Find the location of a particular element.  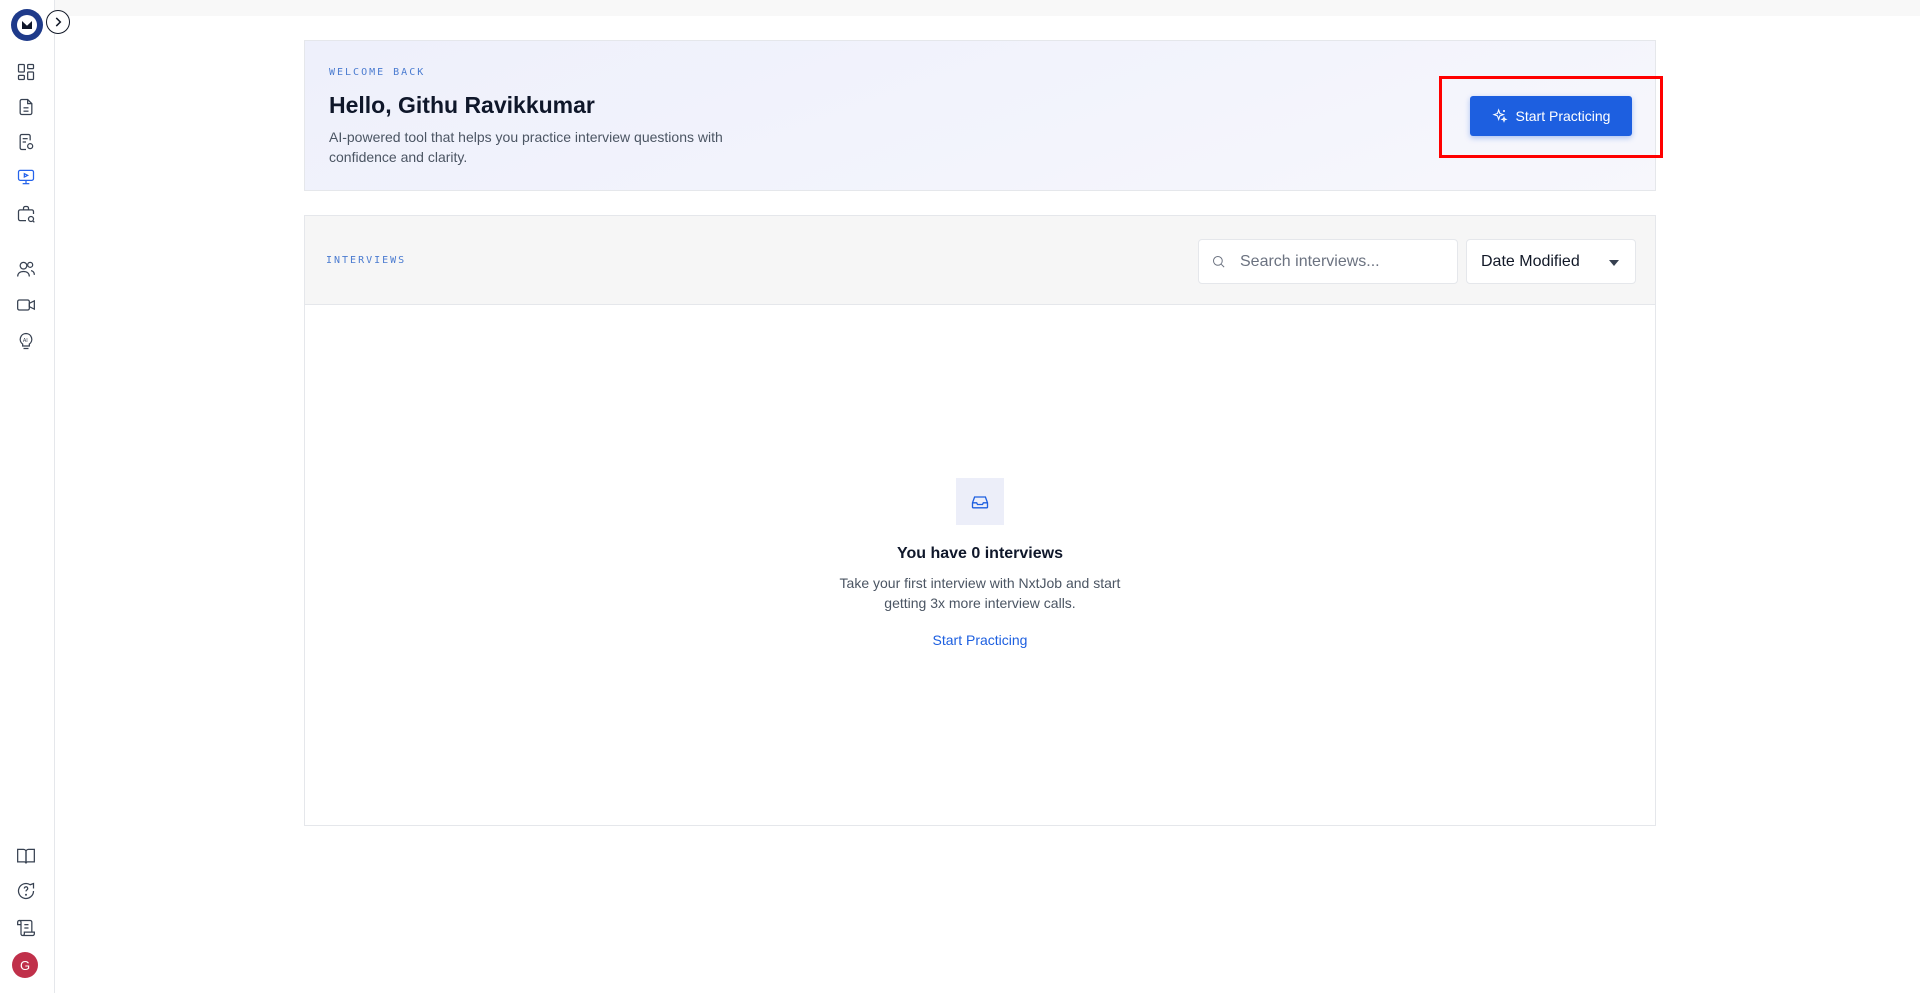

top-strip is located at coordinates (960, 8).